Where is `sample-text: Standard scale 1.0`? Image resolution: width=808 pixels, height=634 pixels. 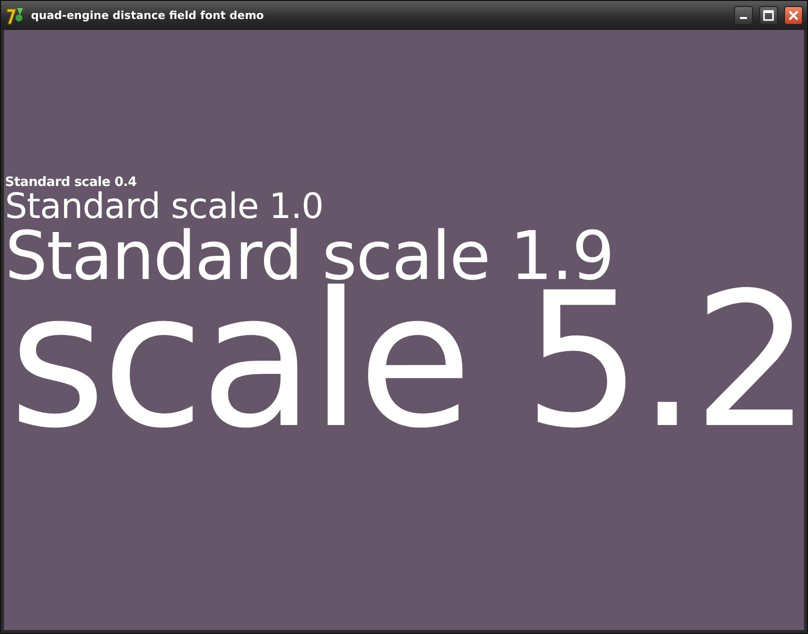
sample-text: Standard scale 1.0 is located at coordinates (164, 207).